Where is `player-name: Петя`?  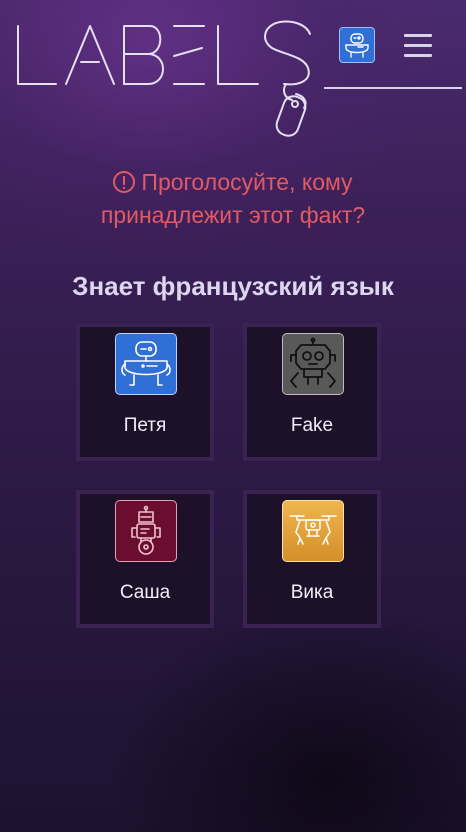
player-name: Петя is located at coordinates (145, 425).